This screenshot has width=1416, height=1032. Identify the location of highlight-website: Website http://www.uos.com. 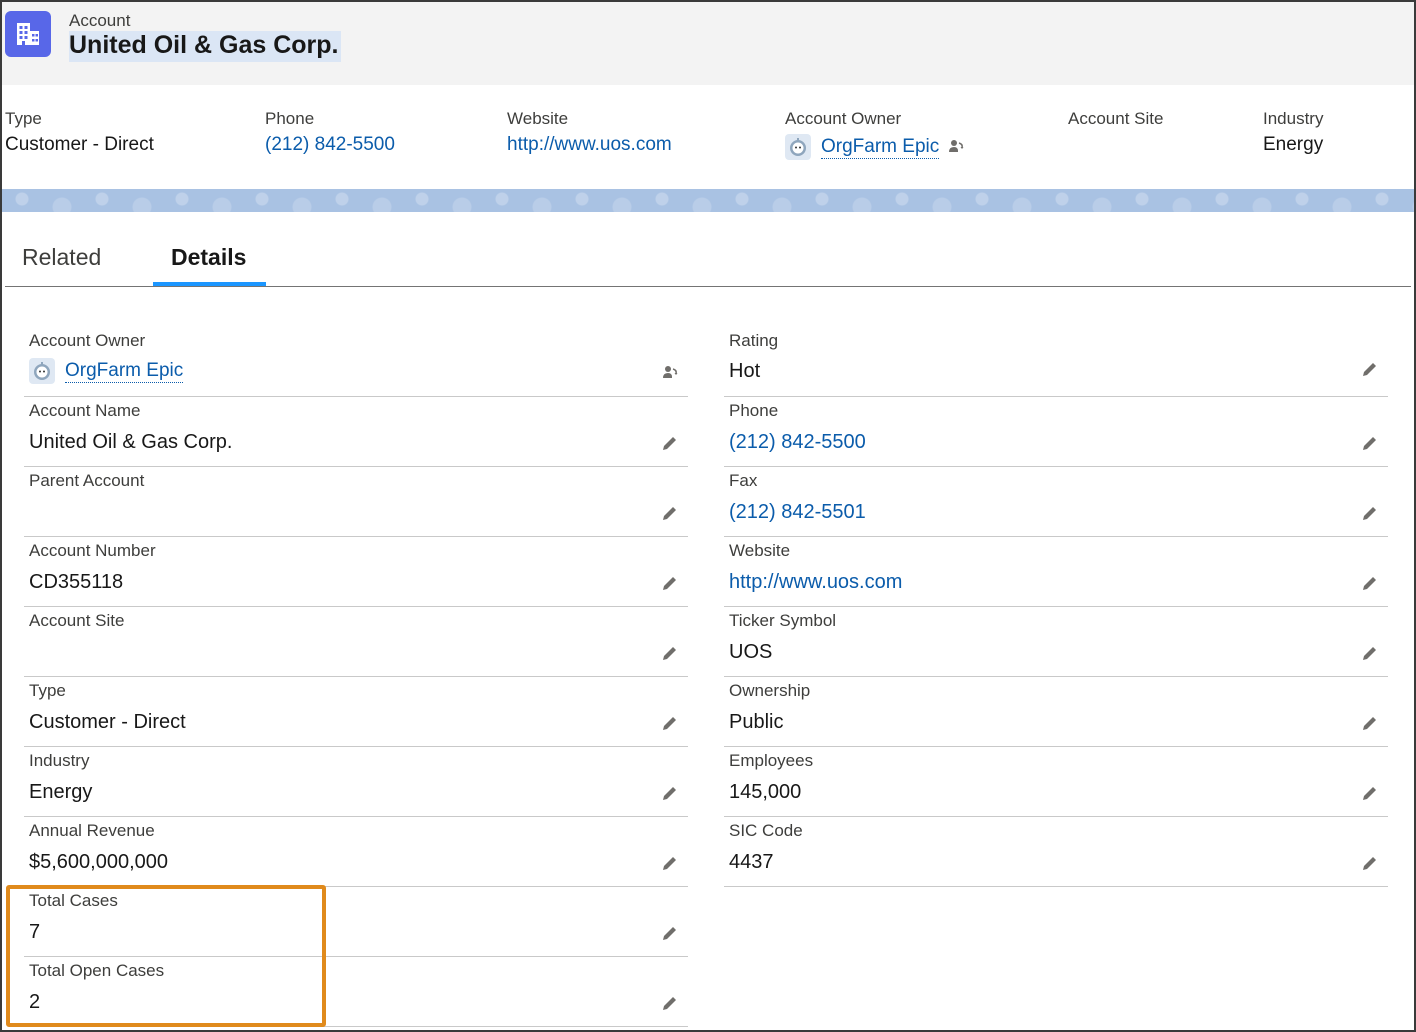
(589, 132).